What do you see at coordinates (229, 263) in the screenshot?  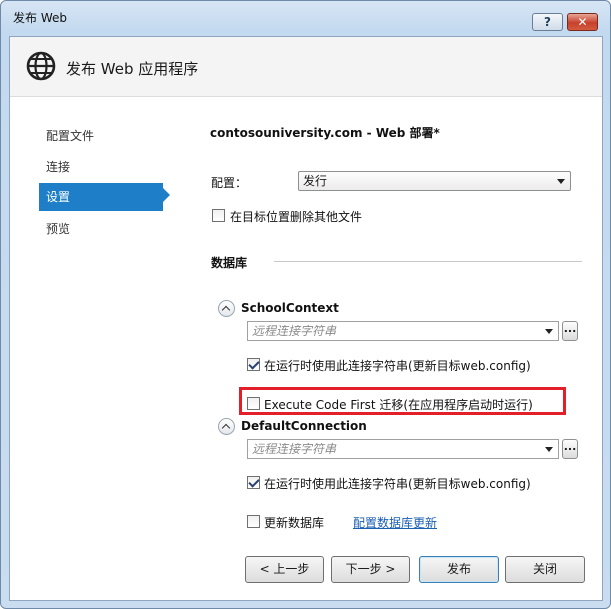 I see `database-heading: 数据库` at bounding box center [229, 263].